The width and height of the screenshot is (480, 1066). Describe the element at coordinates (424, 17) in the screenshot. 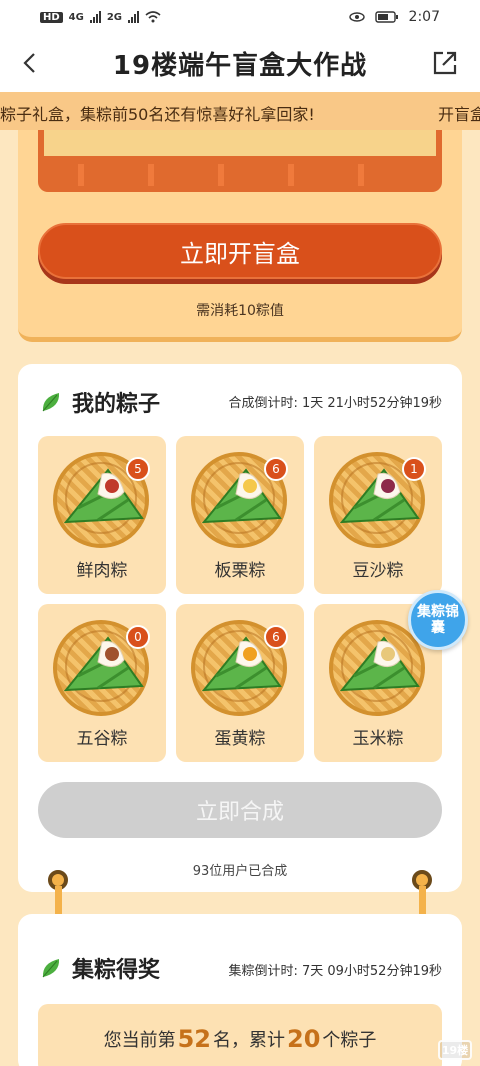

I see `status-time: 2:07` at that location.